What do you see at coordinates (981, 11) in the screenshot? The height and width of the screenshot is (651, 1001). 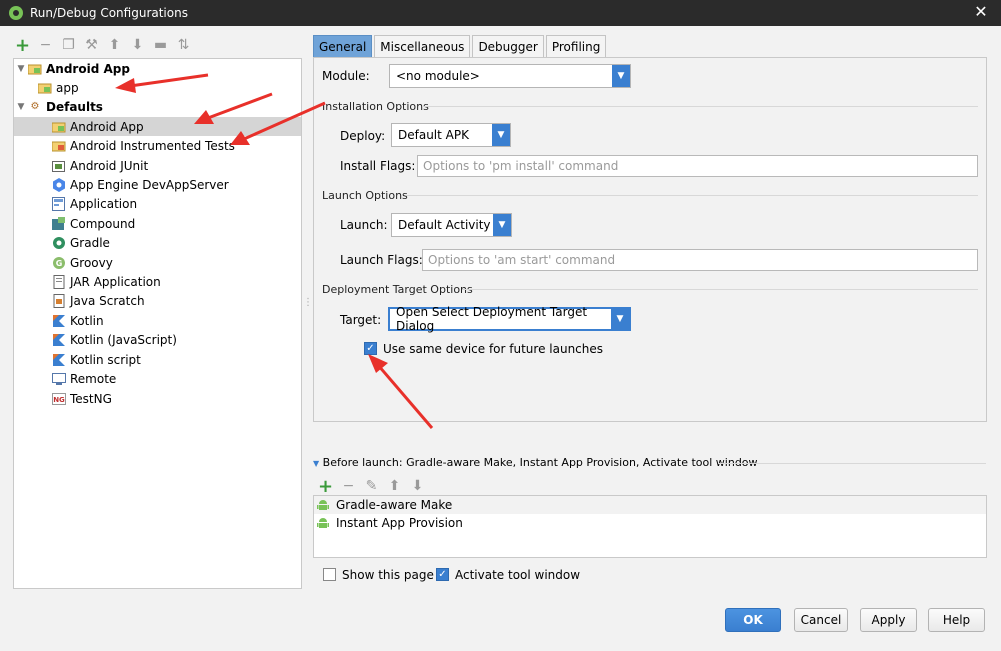 I see `close-icon: ✕` at bounding box center [981, 11].